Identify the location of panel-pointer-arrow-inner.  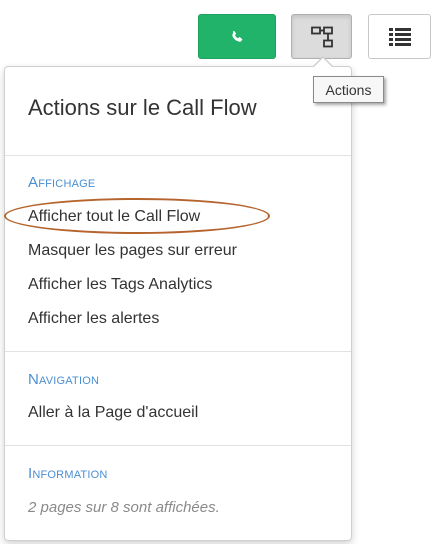
(323, 62).